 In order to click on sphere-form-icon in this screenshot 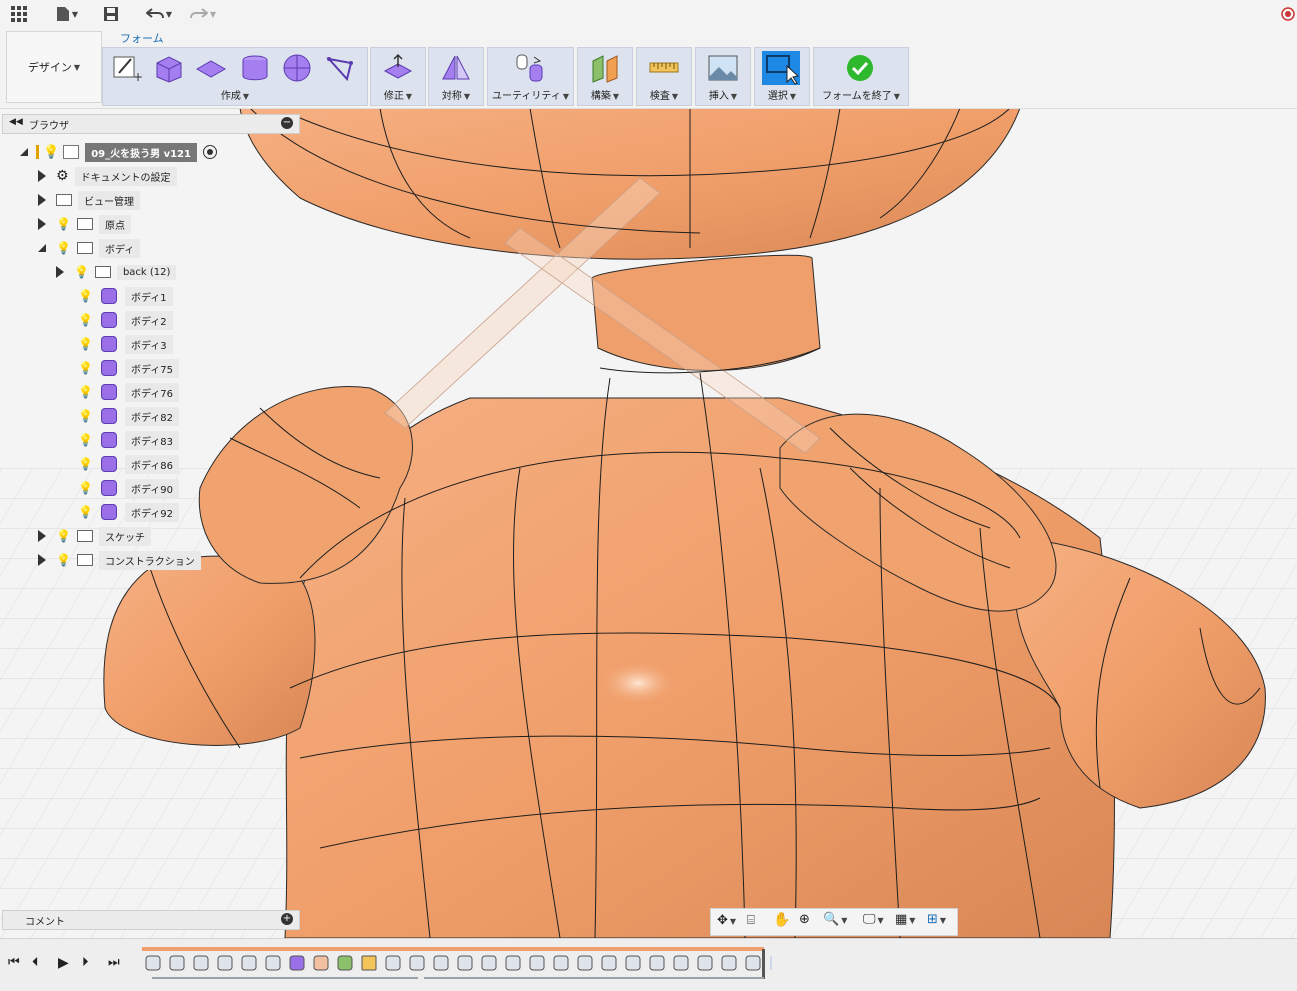, I will do `click(297, 68)`.